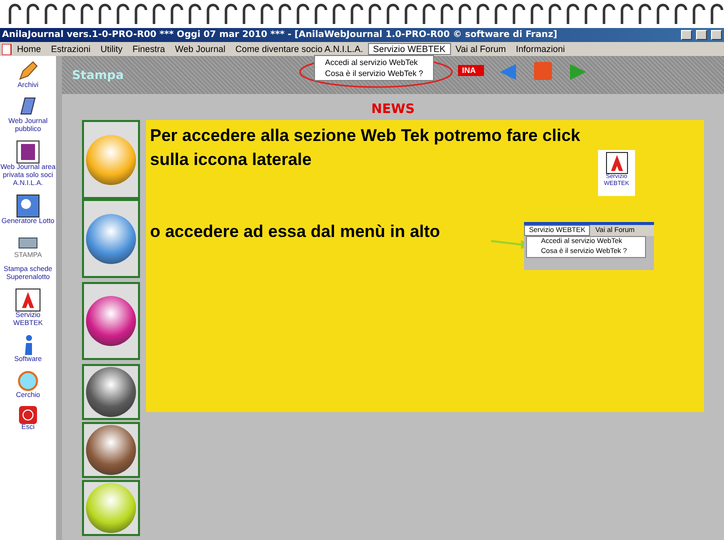  Describe the element at coordinates (200, 49) in the screenshot. I see `menu-item: Web Journal` at that location.